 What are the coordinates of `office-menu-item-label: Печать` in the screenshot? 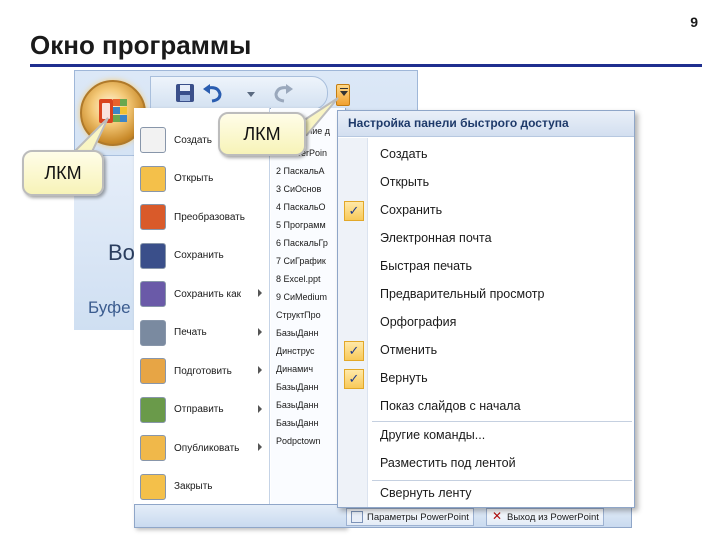 It's located at (190, 332).